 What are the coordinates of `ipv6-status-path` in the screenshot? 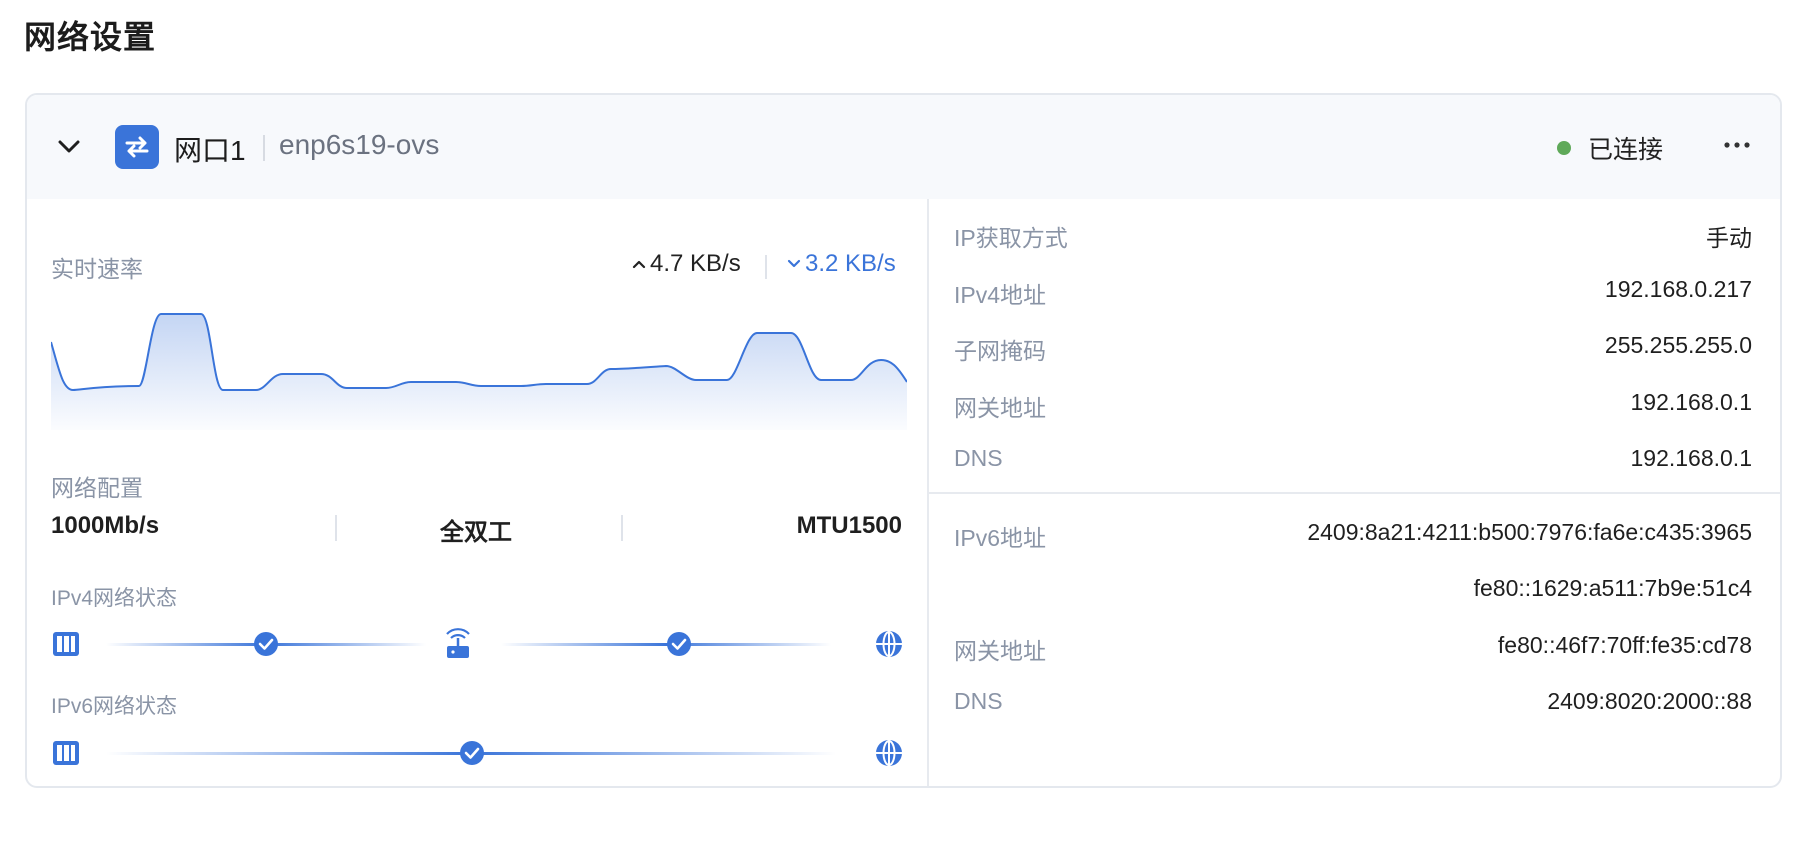 It's located at (478, 753).